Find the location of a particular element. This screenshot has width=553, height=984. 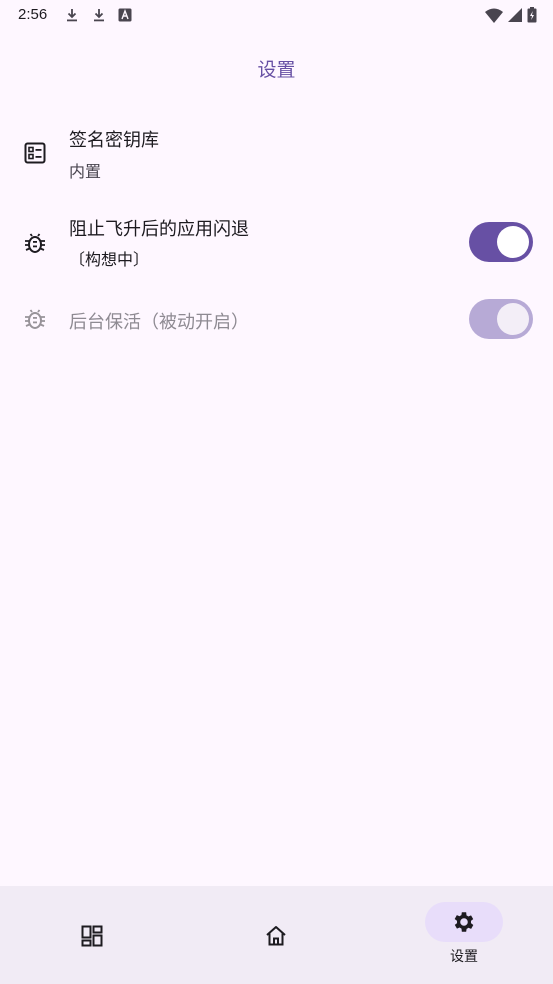

bottom-navigation: 设置 is located at coordinates (276, 935).